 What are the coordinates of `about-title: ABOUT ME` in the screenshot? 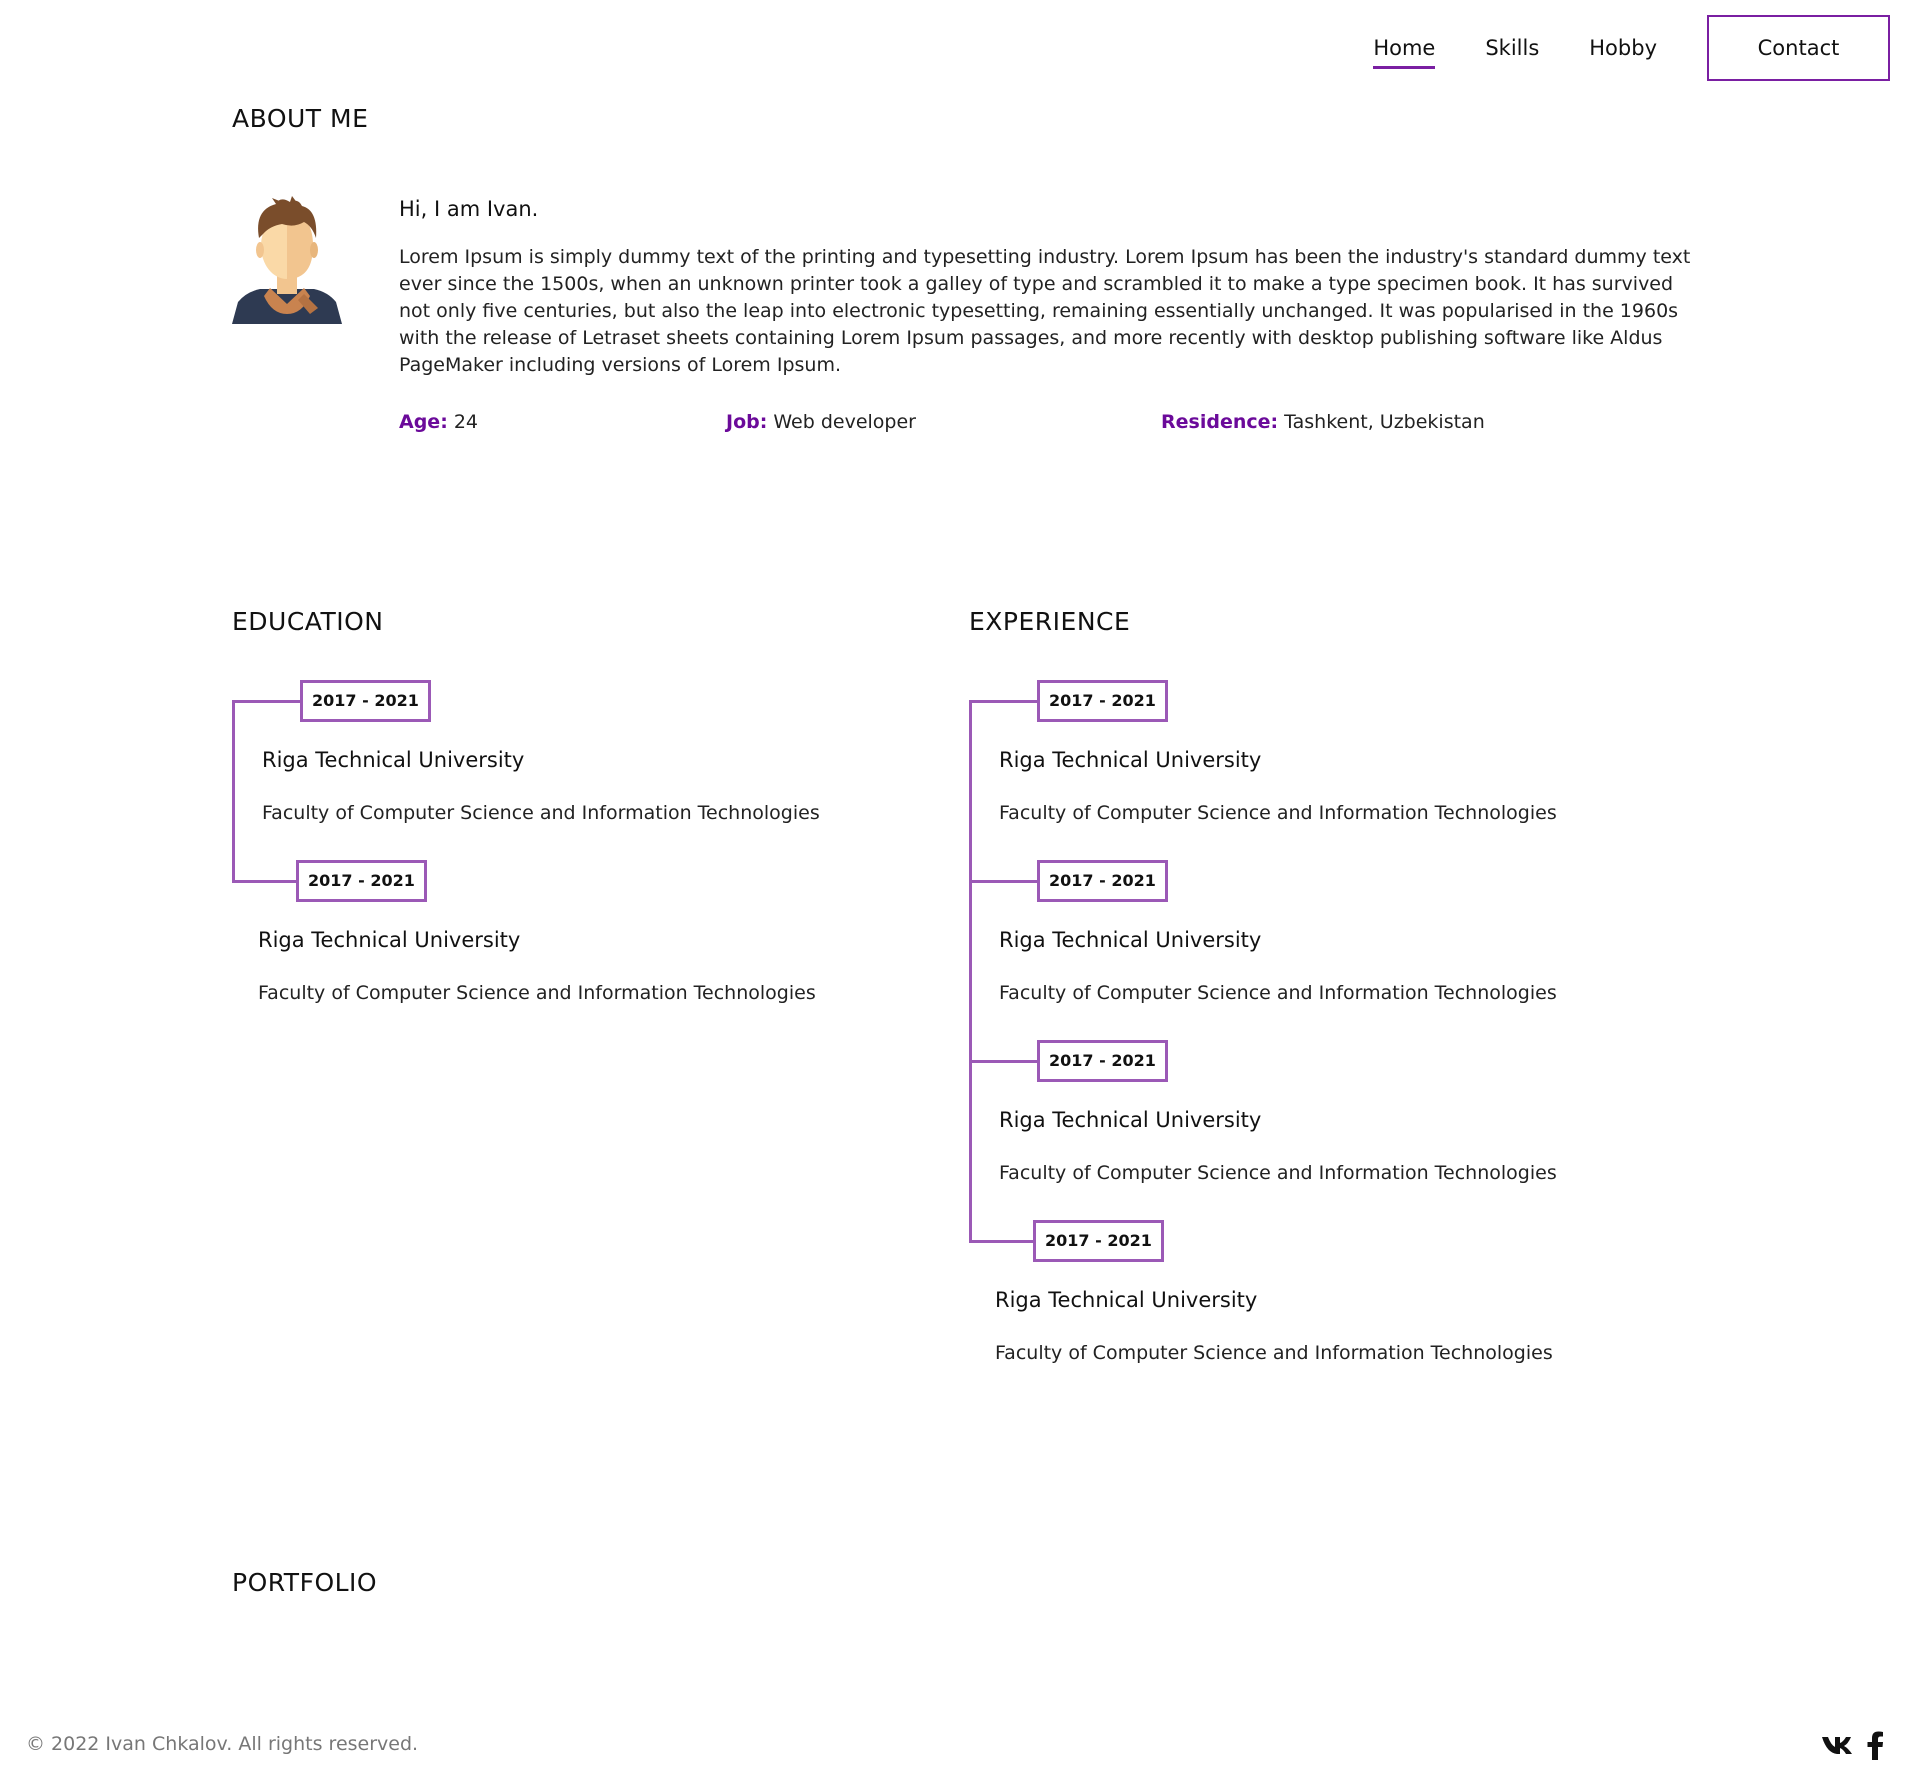 It's located at (300, 120).